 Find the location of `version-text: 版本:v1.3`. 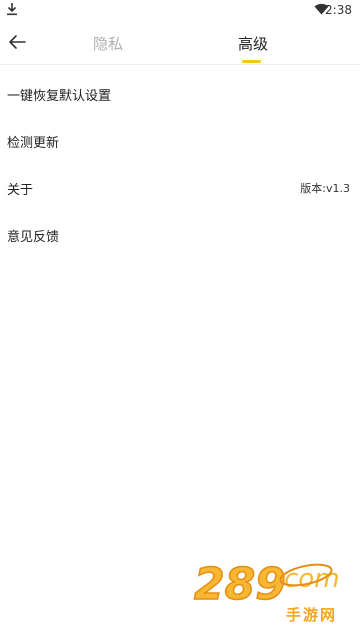

version-text: 版本:v1.3 is located at coordinates (325, 188).